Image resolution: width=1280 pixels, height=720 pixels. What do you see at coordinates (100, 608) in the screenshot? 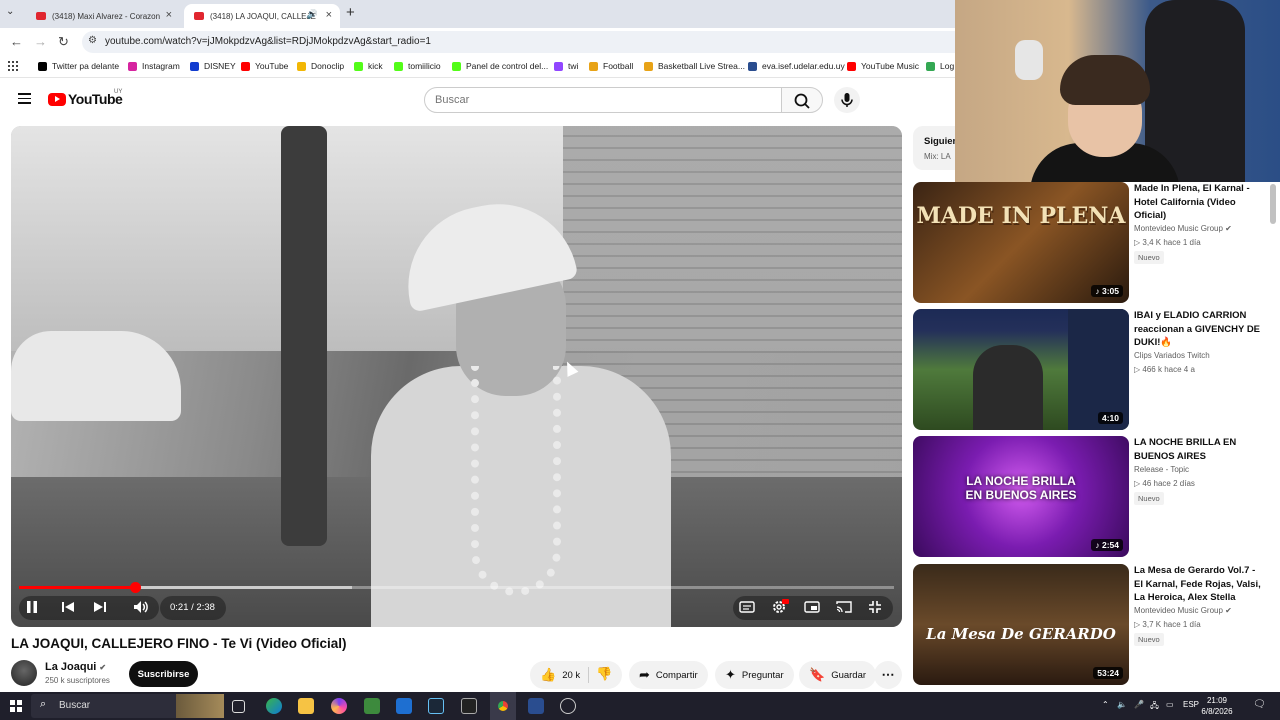
I see `next-icon` at bounding box center [100, 608].